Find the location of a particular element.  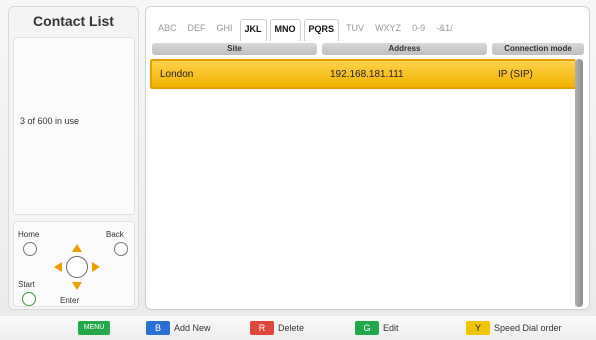

speed-dial-order-button: Speed Dial order is located at coordinates (528, 328).